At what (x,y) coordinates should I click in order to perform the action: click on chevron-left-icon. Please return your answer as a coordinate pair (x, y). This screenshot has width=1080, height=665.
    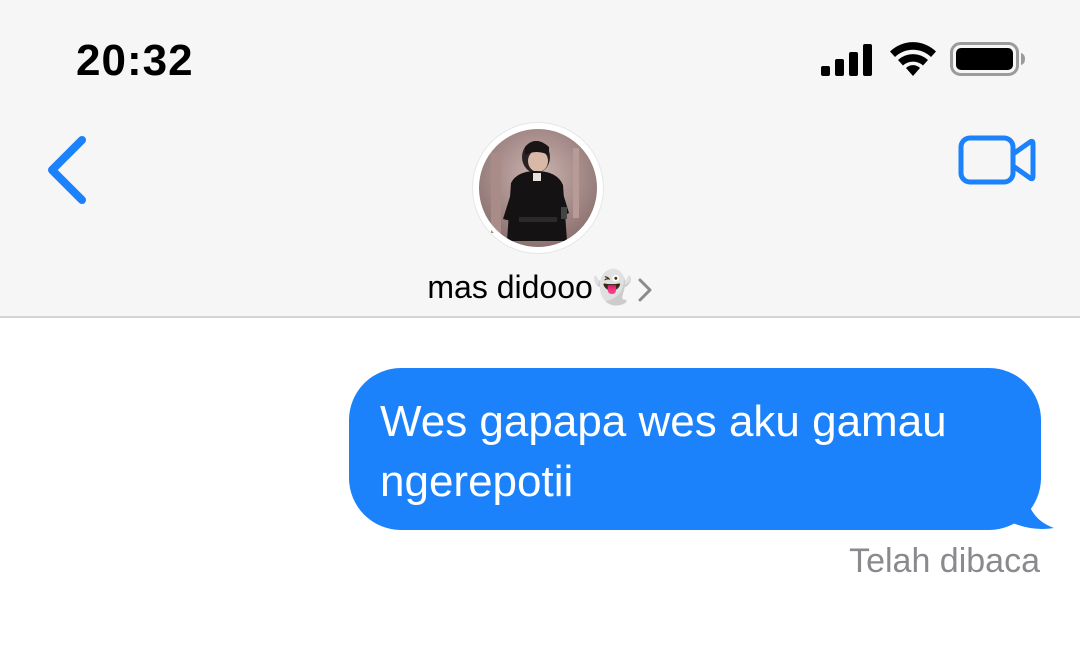
    Looking at the image, I should click on (67, 170).